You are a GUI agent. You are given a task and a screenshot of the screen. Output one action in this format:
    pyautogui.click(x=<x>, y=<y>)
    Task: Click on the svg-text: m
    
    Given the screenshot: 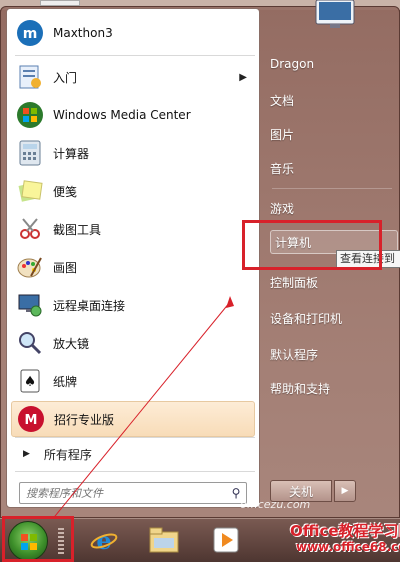 What is the action you would take?
    pyautogui.click(x=30, y=34)
    